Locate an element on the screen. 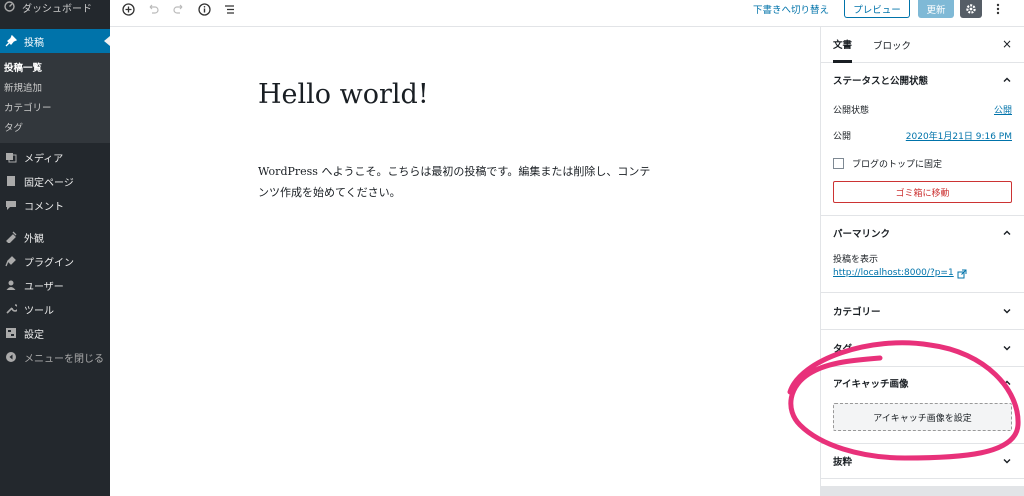 The height and width of the screenshot is (496, 1024). post-title: Hello world! is located at coordinates (343, 94).